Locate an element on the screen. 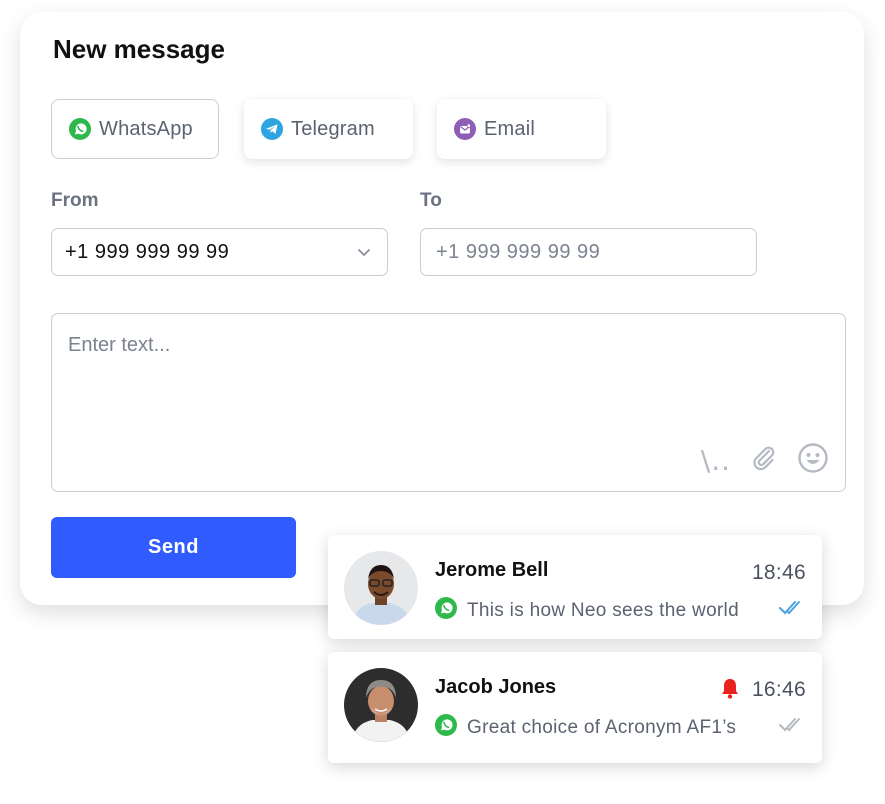 This screenshot has width=885, height=804. from-label: From is located at coordinates (75, 200).